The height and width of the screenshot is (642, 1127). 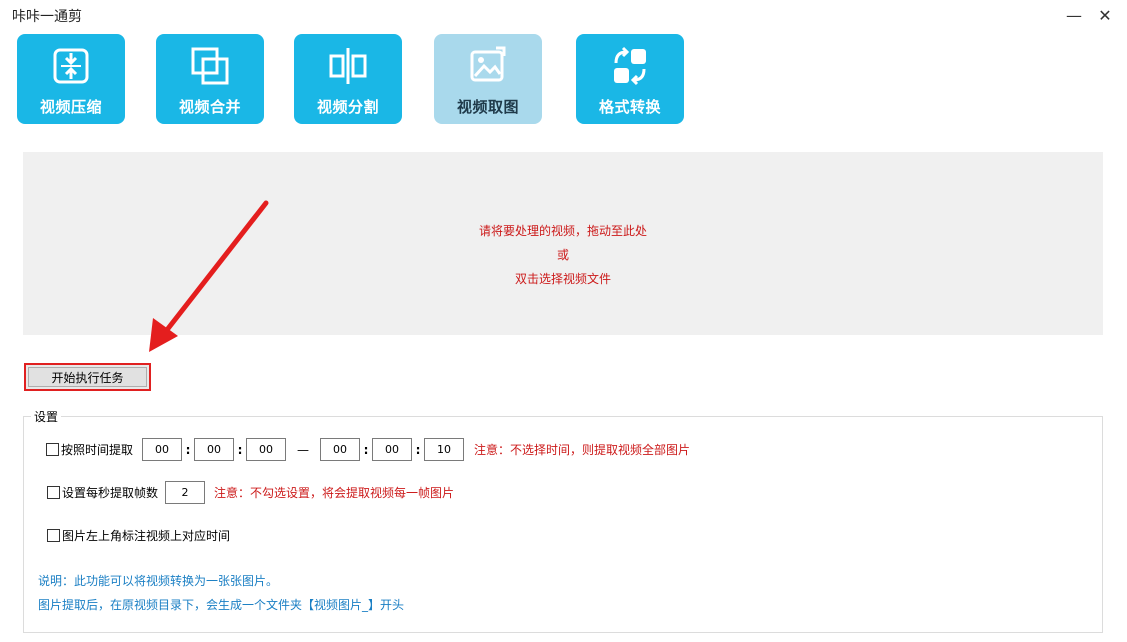 I want to click on per-second-row: 设置每秒提取帧数 2 注意：不勾选设置，将会提取视频每一帧图片, so click(x=250, y=492).